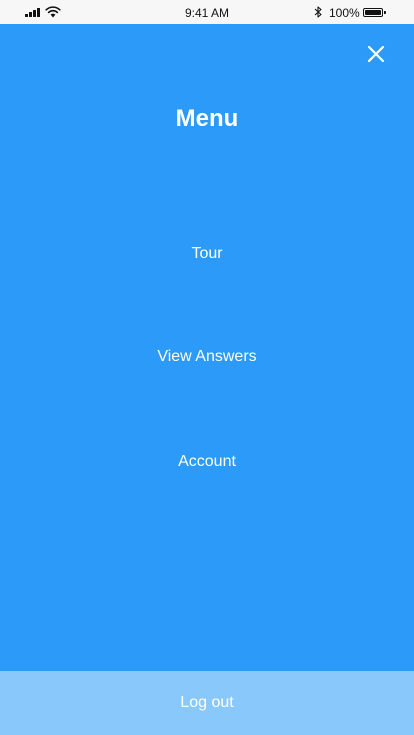 This screenshot has width=414, height=735. I want to click on menu-item-label: Tour, so click(207, 253).